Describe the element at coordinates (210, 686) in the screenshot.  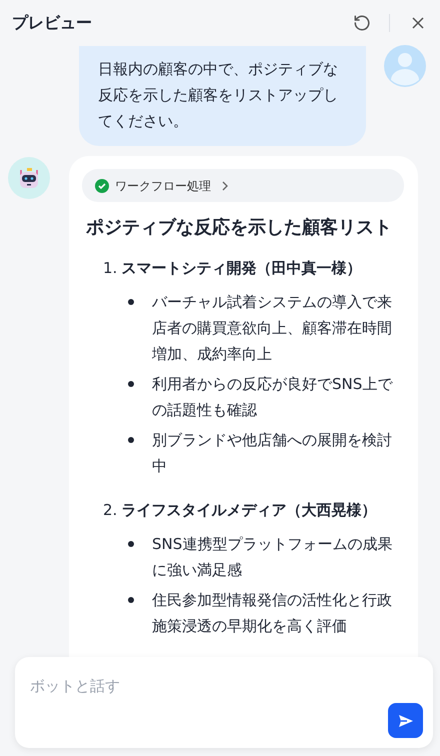
I see `message-input: ボットと話す` at that location.